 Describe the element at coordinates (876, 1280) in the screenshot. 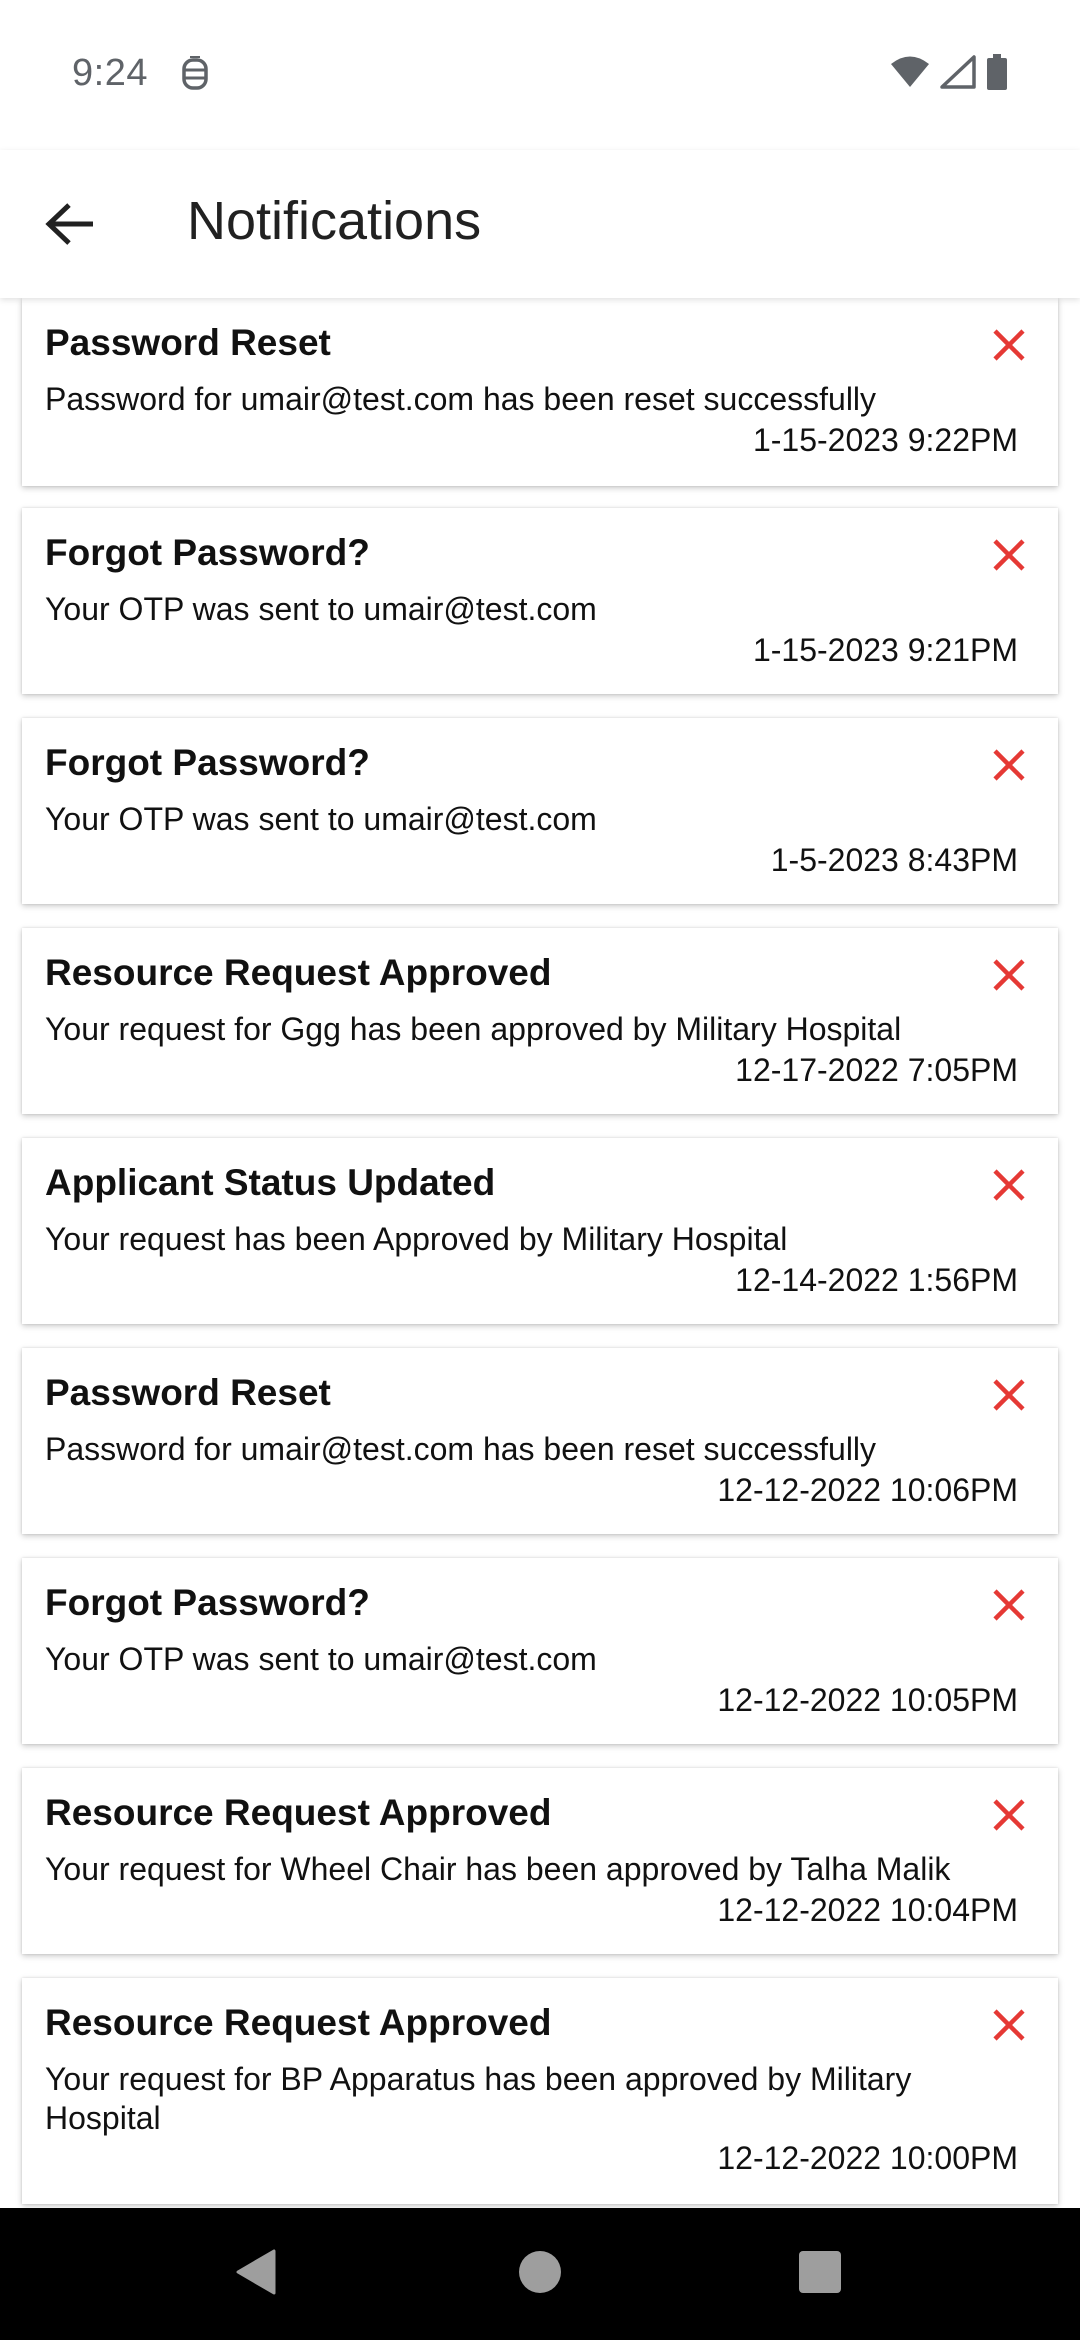

I see `notification-time: 12-14-2022 1:56PM` at that location.